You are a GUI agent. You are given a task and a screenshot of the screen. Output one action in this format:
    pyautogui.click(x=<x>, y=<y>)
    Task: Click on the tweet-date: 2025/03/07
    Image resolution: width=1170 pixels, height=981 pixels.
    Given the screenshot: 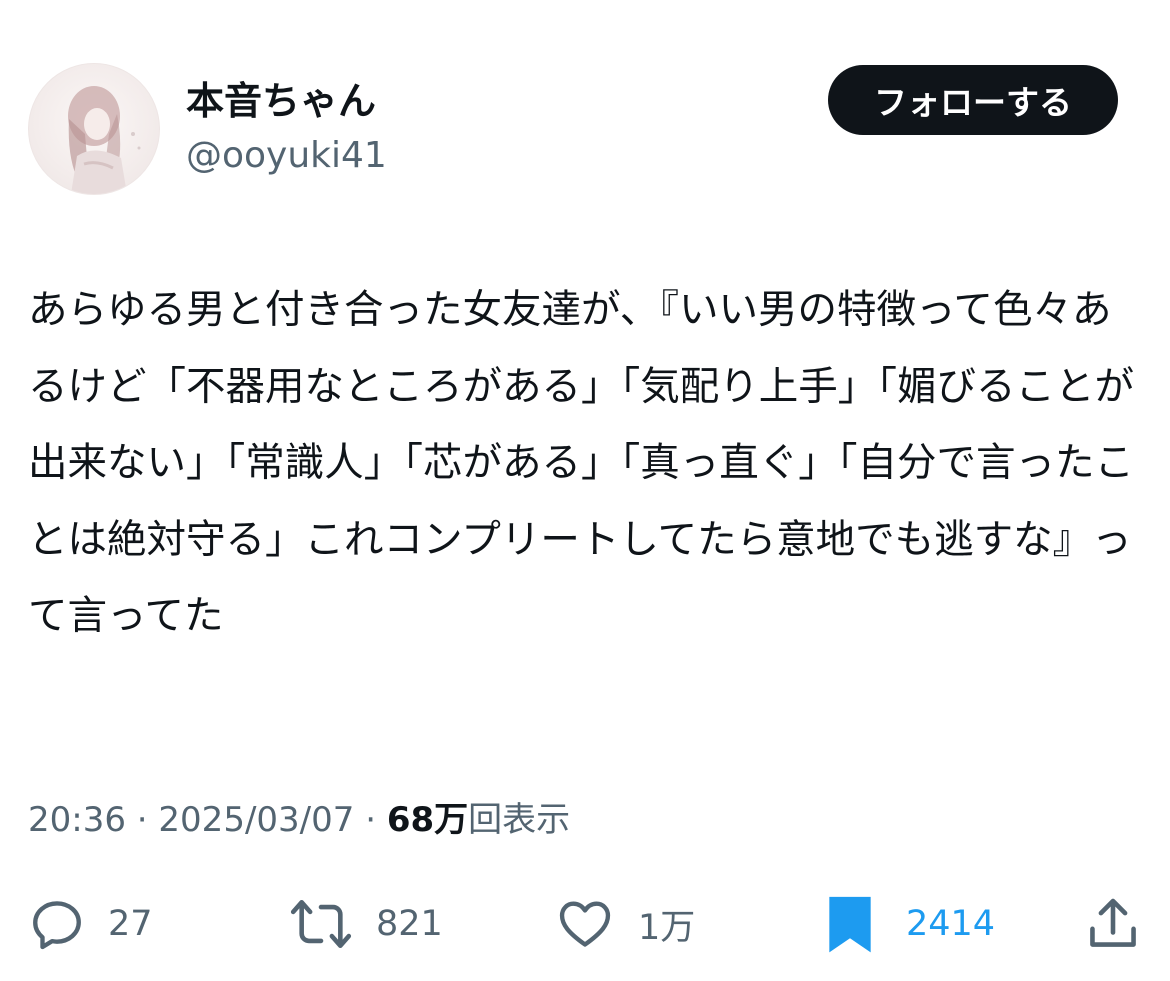 What is the action you would take?
    pyautogui.click(x=256, y=820)
    